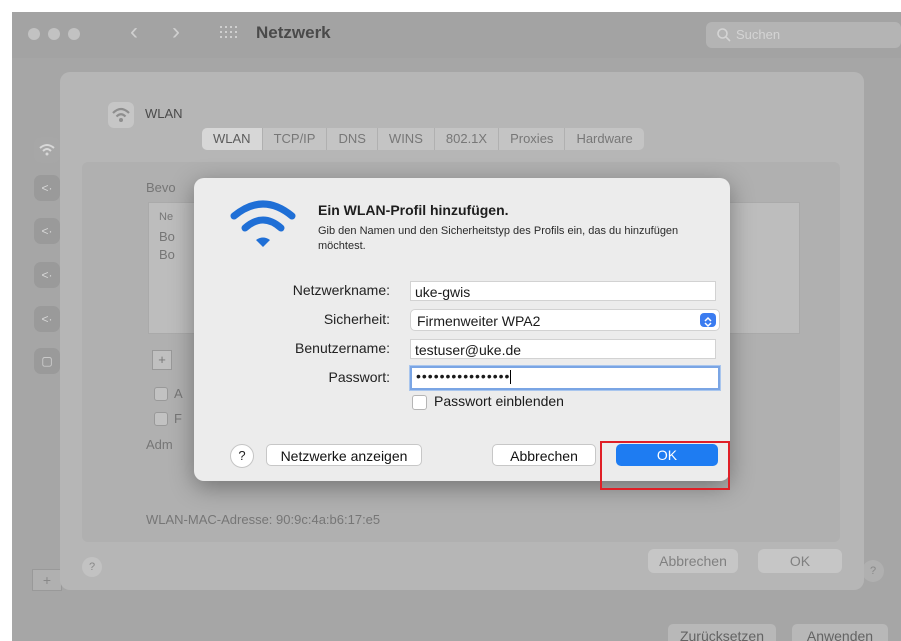 The image size is (901, 641). I want to click on text-cursor, so click(511, 377).